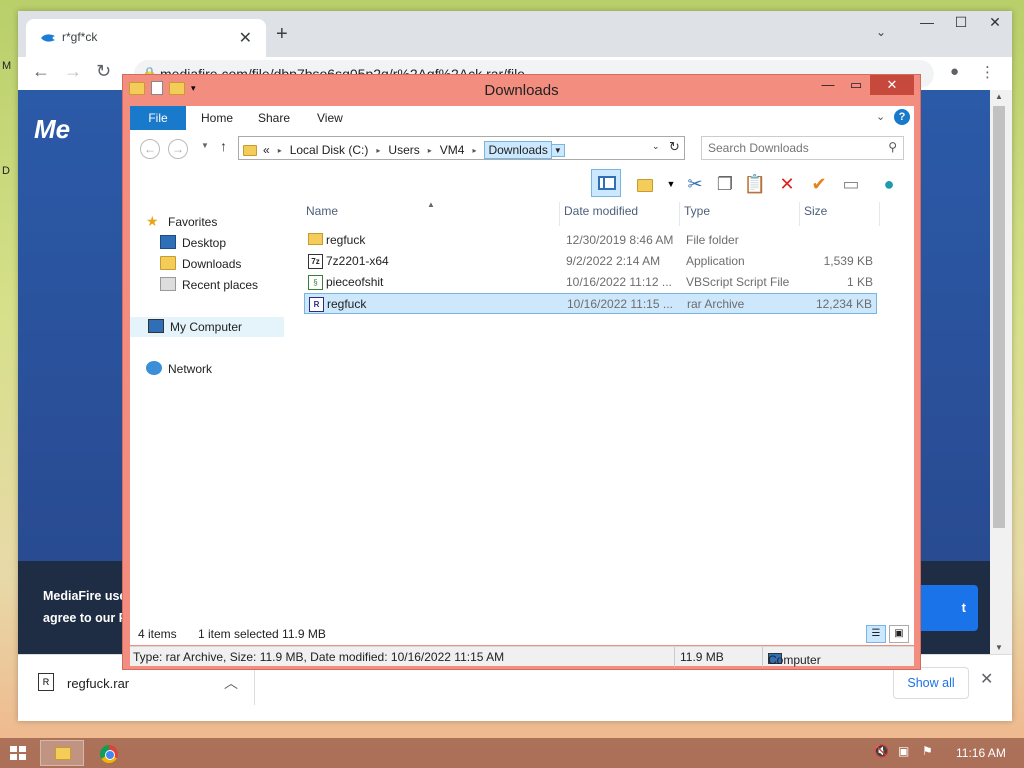 This screenshot has width=1024, height=768. Describe the element at coordinates (217, 118) in the screenshot. I see `tab-home: Home` at that location.